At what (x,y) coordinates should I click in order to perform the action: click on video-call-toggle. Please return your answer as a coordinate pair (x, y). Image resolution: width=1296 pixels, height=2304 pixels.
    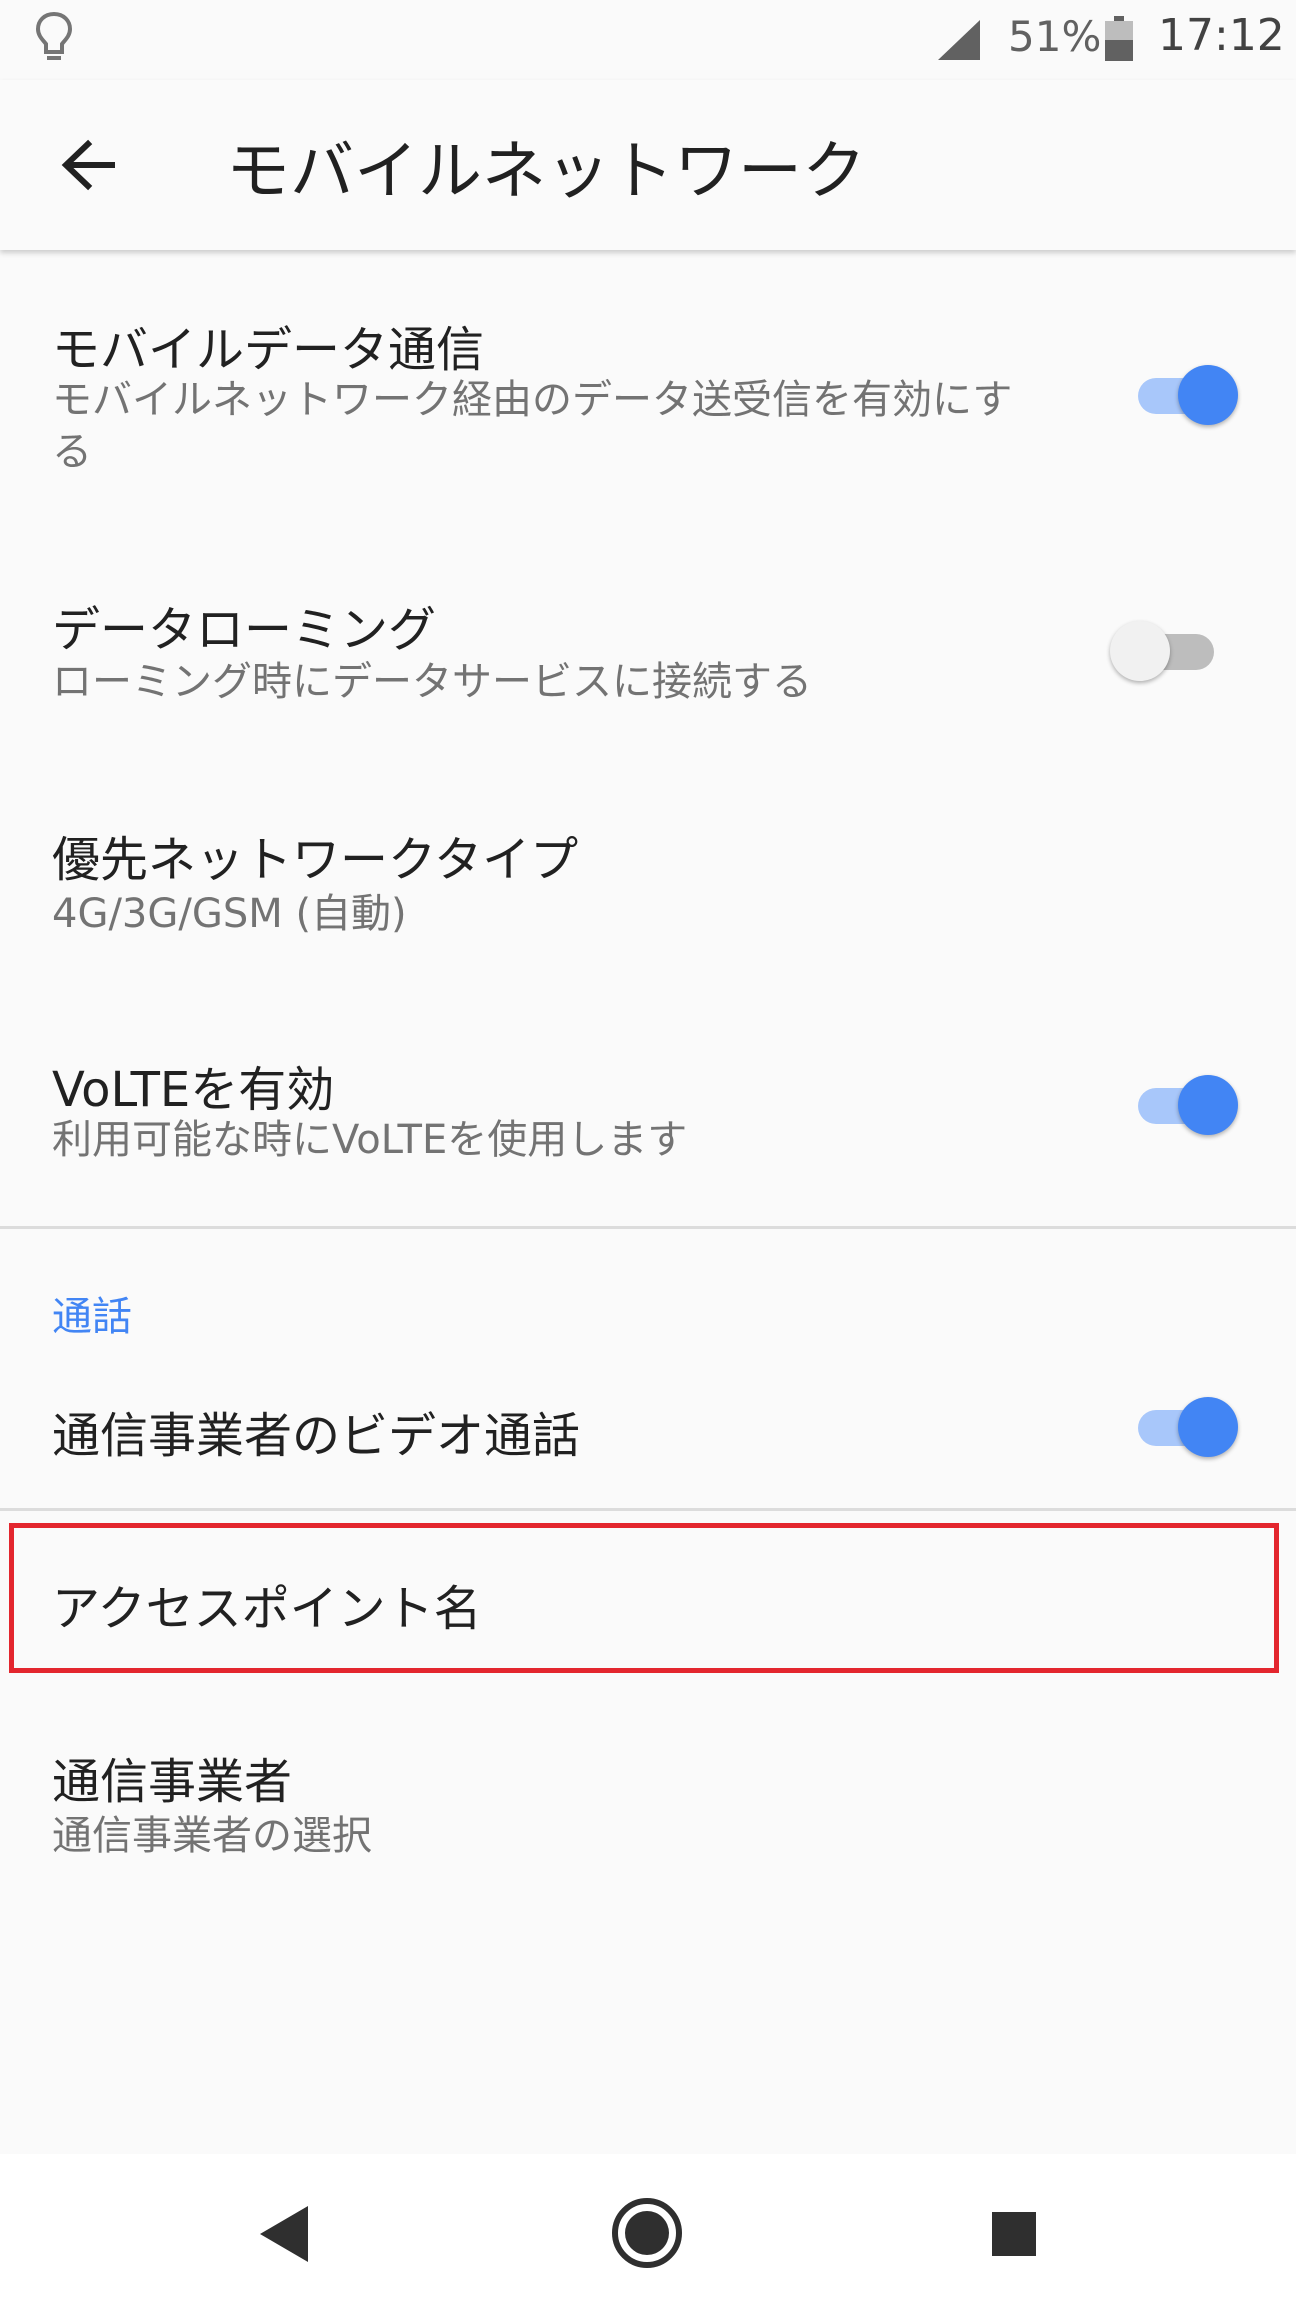
    Looking at the image, I should click on (1181, 1425).